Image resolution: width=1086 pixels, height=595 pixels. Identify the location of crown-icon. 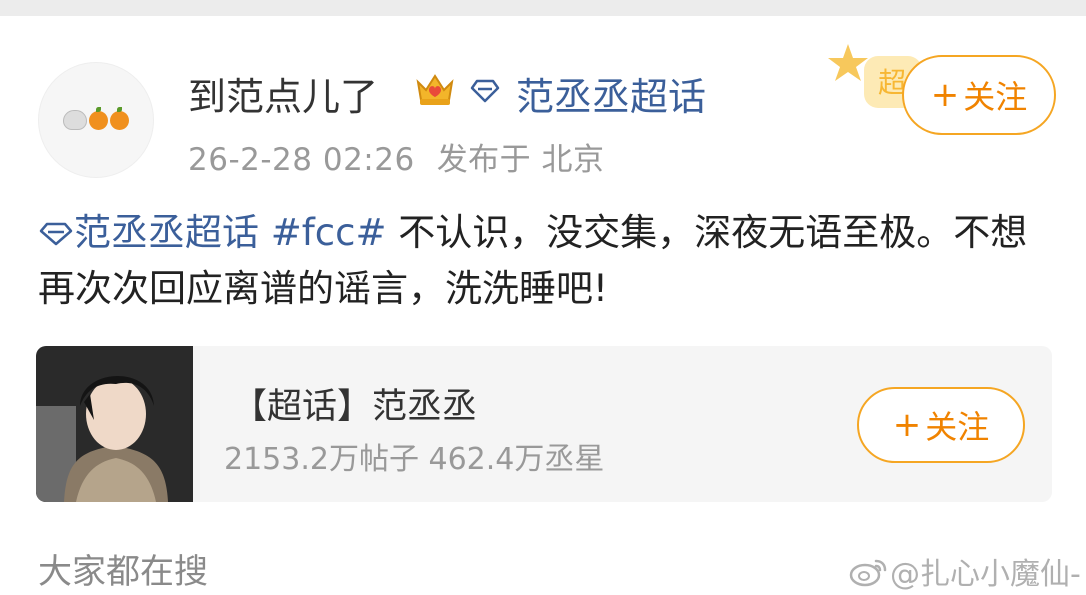
(435, 89).